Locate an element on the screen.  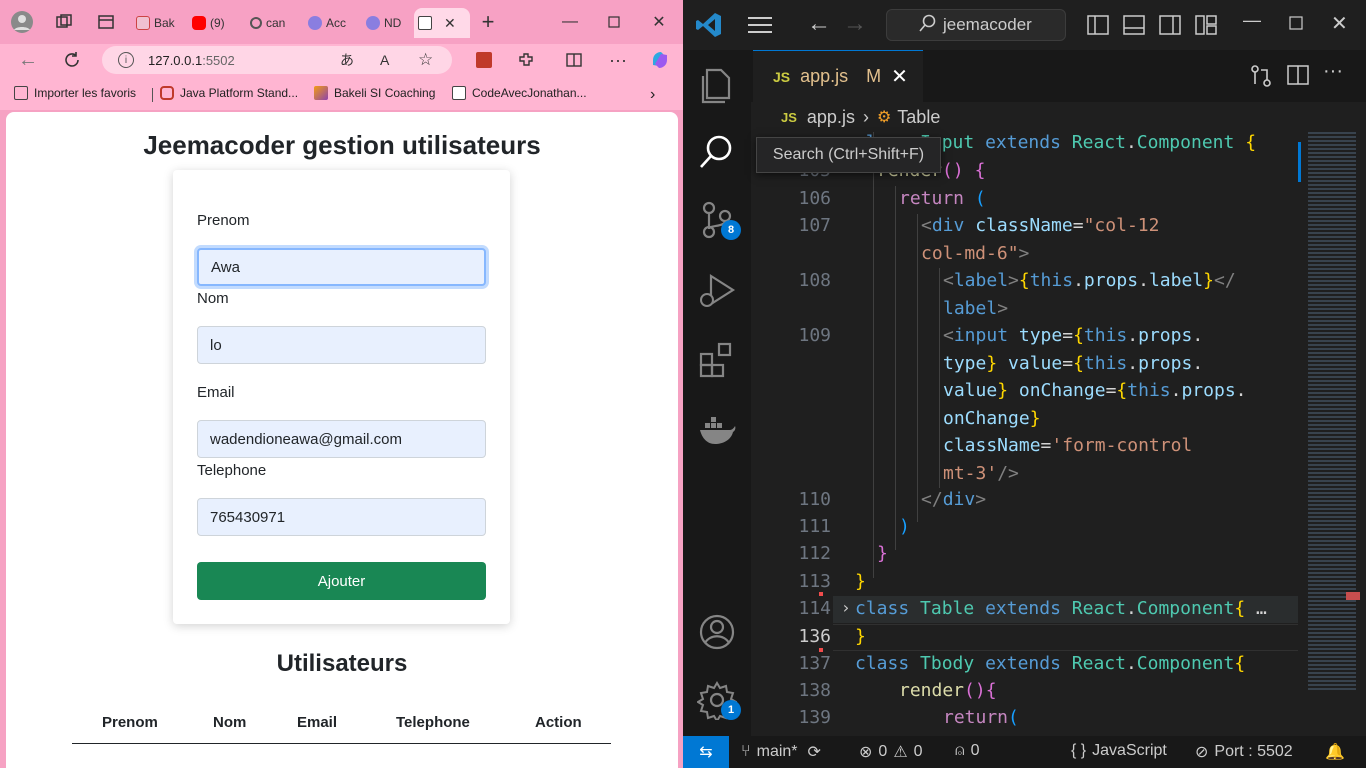
tab-label: can is located at coordinates (276, 23).